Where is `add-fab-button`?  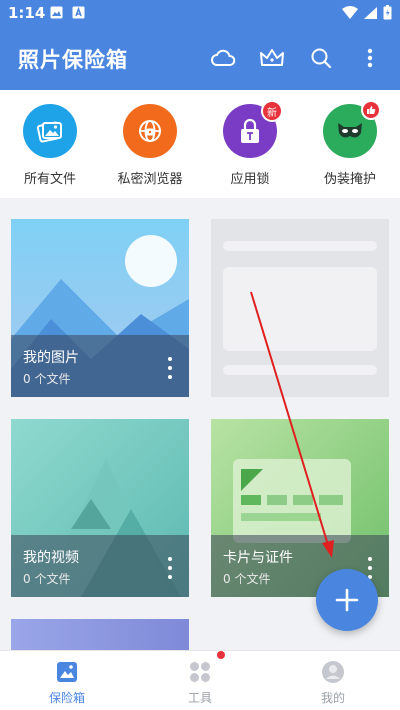 add-fab-button is located at coordinates (347, 600).